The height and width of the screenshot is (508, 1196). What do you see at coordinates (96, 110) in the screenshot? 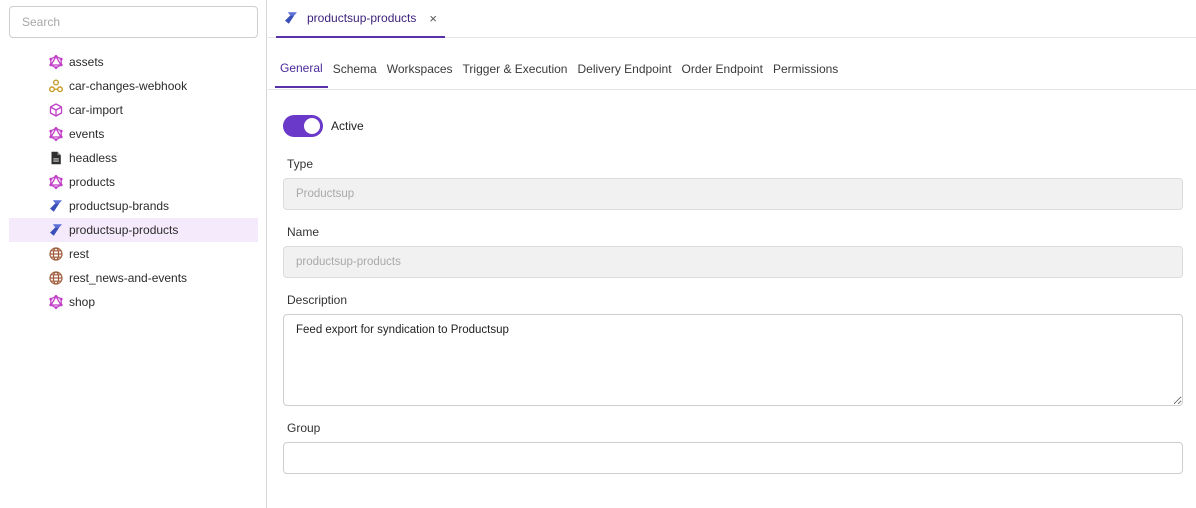
I see `sidebar-item-label: car-import` at bounding box center [96, 110].